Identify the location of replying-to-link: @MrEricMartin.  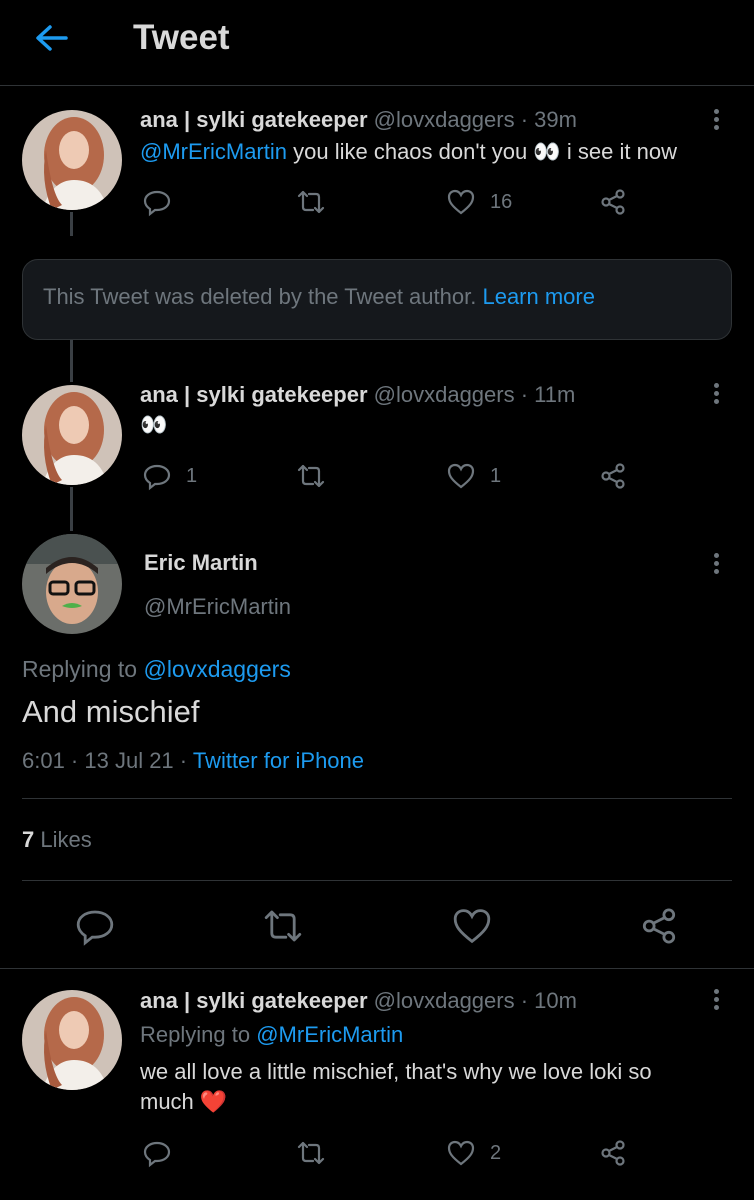
(329, 1034).